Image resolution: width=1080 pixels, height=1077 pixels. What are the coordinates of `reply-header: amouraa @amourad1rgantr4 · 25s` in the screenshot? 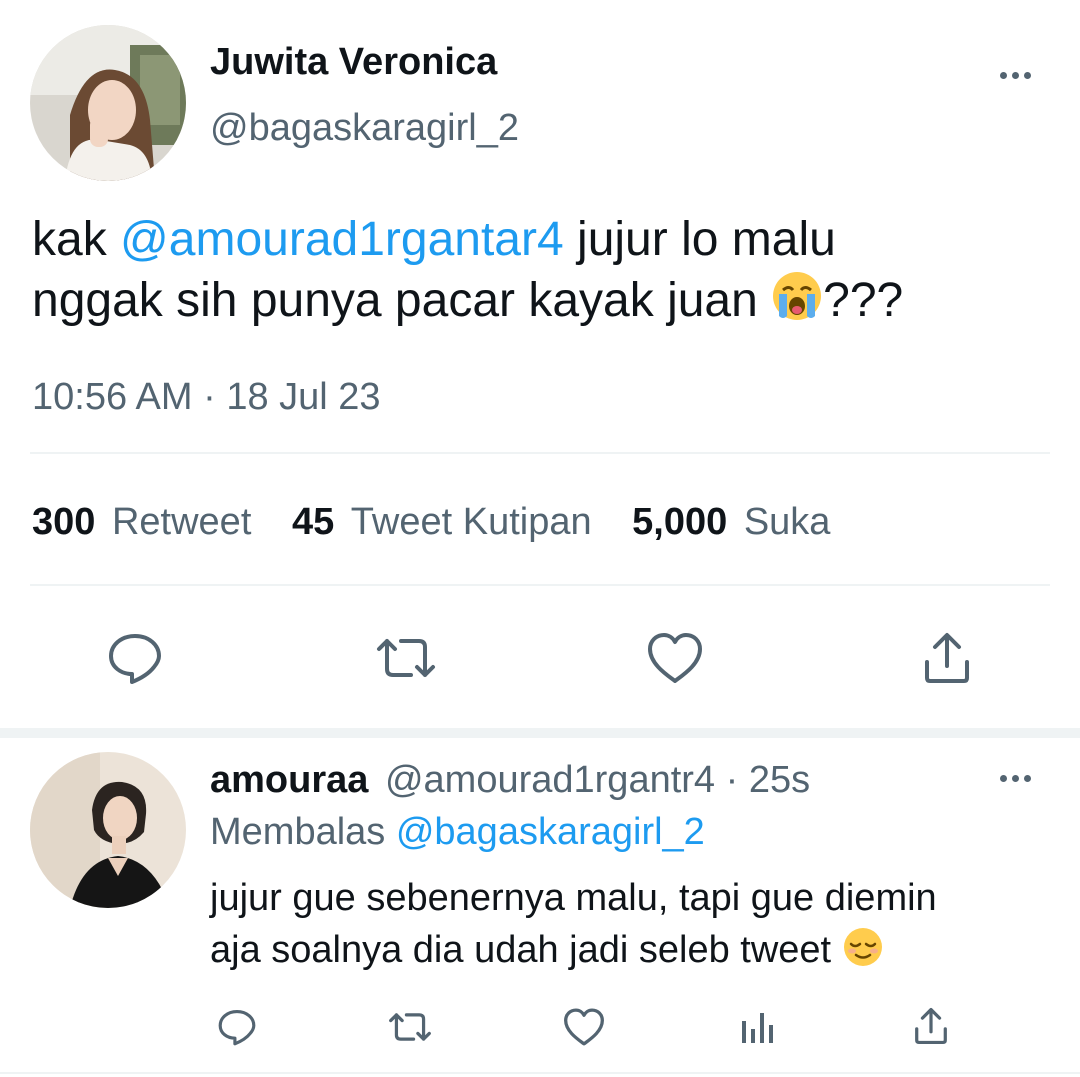 It's located at (510, 780).